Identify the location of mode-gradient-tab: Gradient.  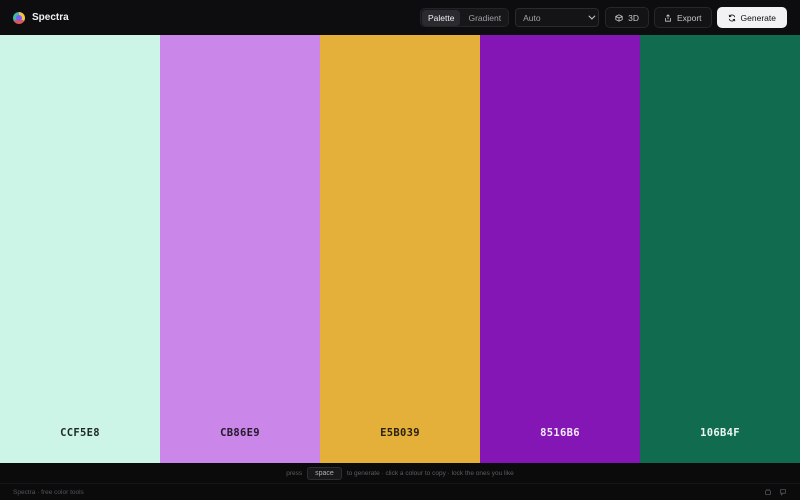
(484, 18).